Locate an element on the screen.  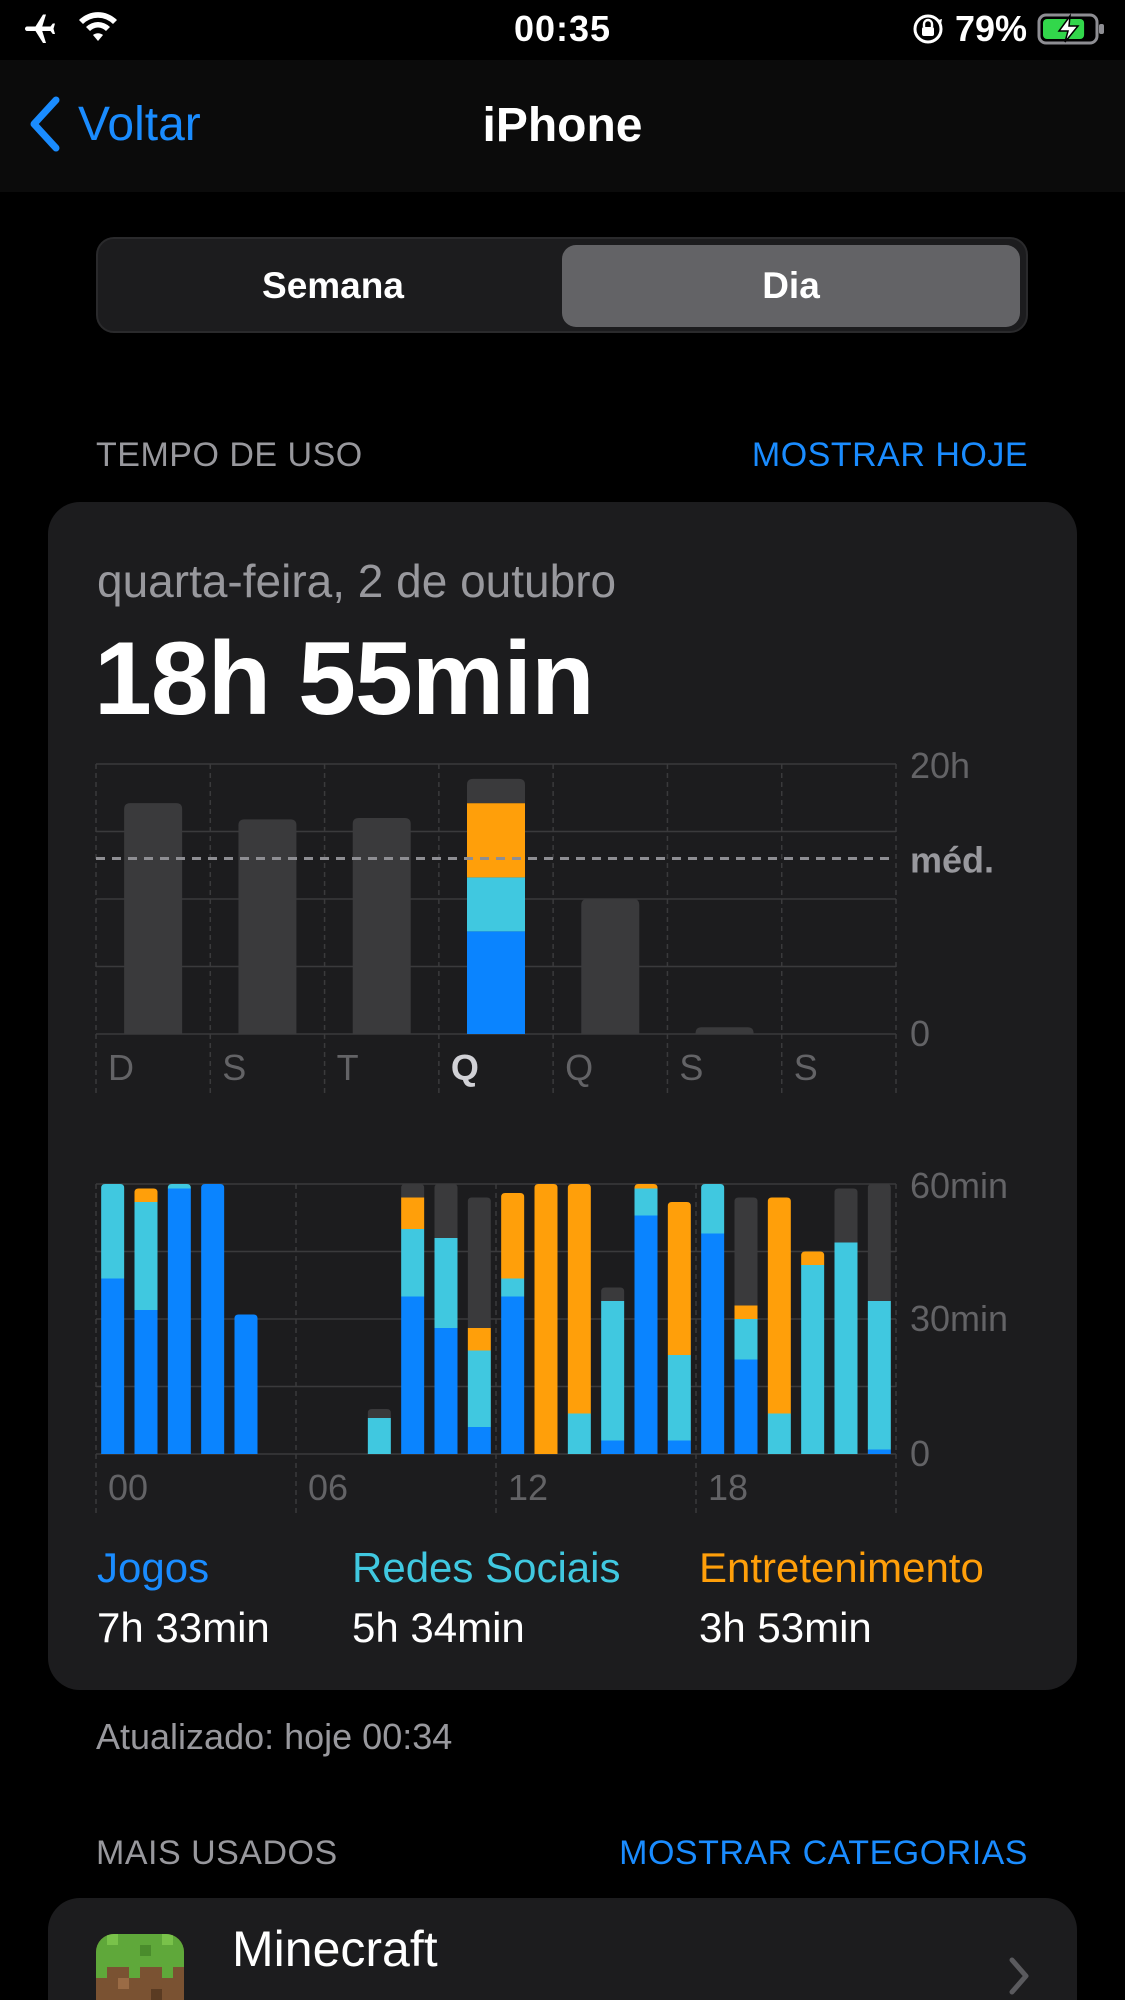
rotation-lock-icon is located at coordinates (928, 29).